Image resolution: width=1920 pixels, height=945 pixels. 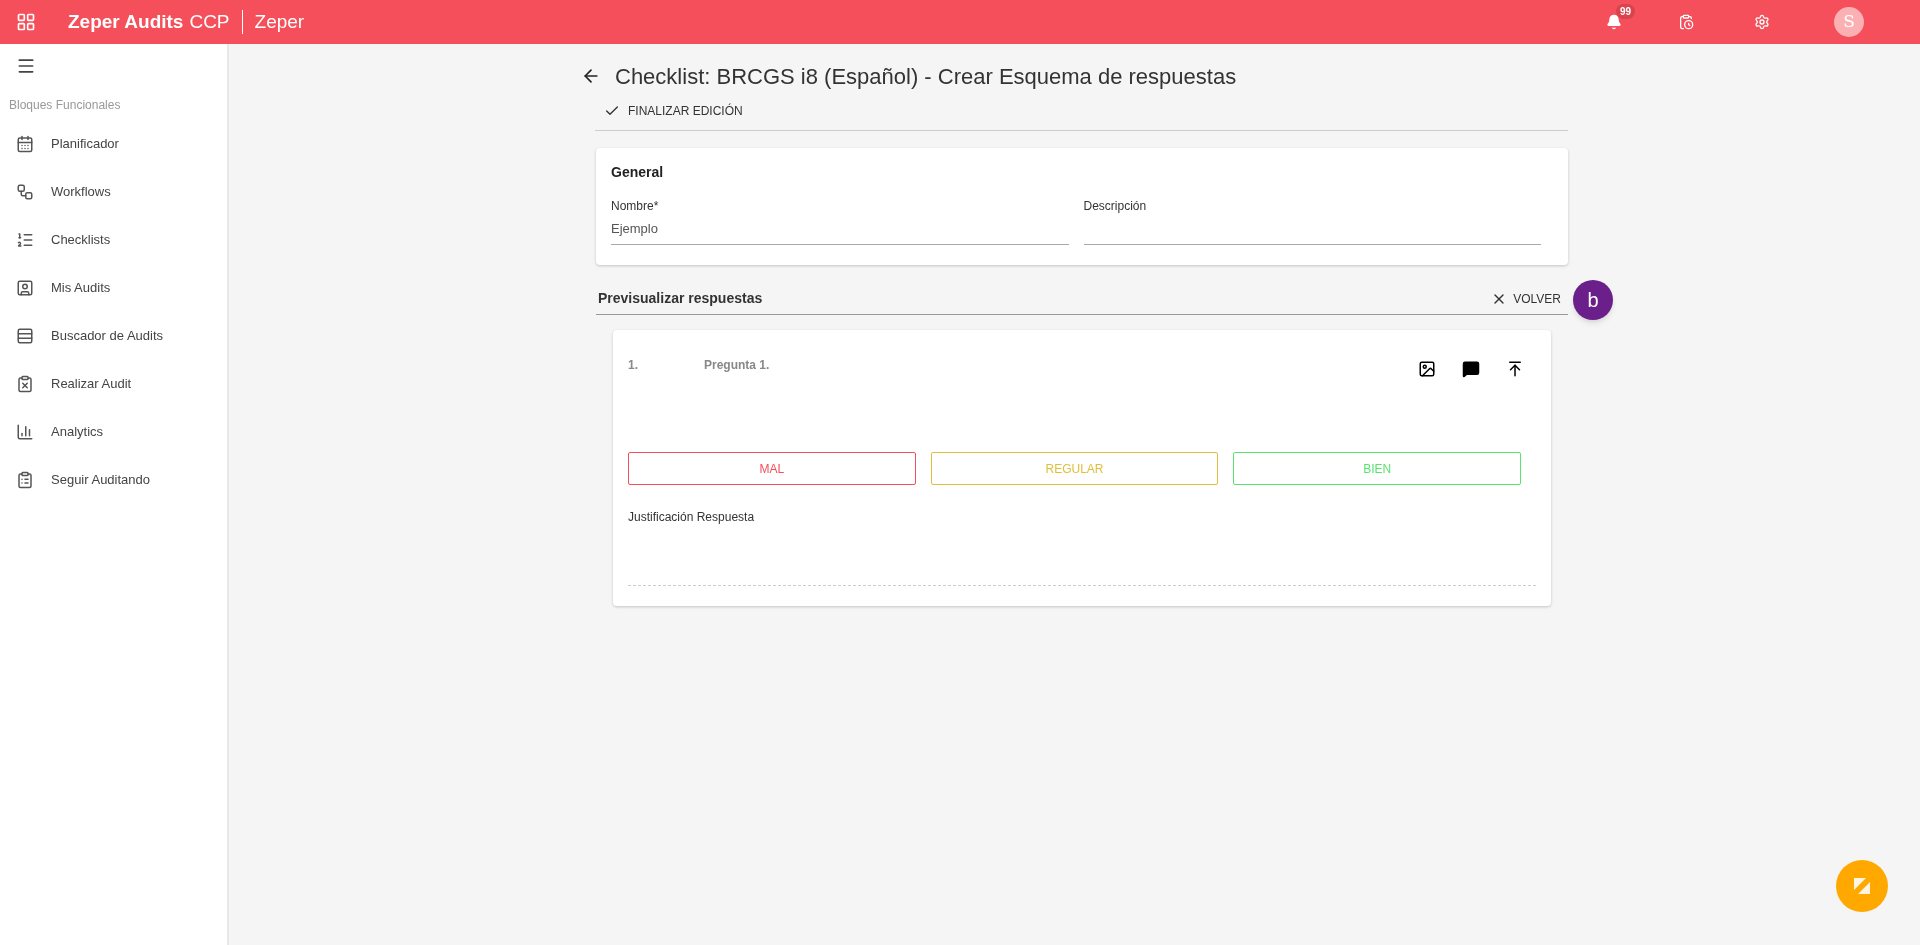 I want to click on menu-icon, so click(x=26, y=66).